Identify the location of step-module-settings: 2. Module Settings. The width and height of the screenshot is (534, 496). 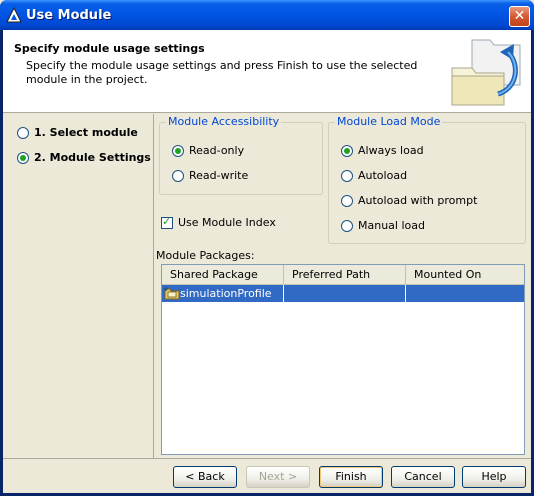
(84, 157).